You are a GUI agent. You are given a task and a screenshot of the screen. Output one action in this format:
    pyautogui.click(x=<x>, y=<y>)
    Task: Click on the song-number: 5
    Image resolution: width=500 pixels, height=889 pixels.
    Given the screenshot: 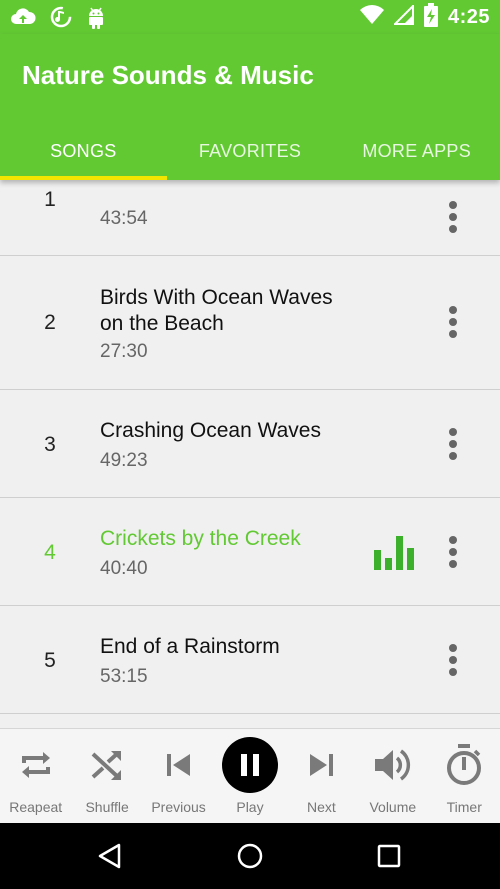 What is the action you would take?
    pyautogui.click(x=50, y=660)
    